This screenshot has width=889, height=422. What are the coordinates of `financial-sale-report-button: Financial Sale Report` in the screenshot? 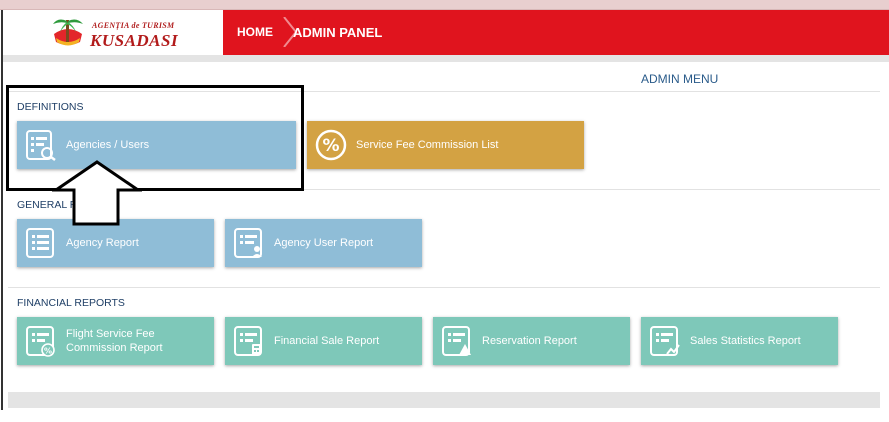 It's located at (323, 341).